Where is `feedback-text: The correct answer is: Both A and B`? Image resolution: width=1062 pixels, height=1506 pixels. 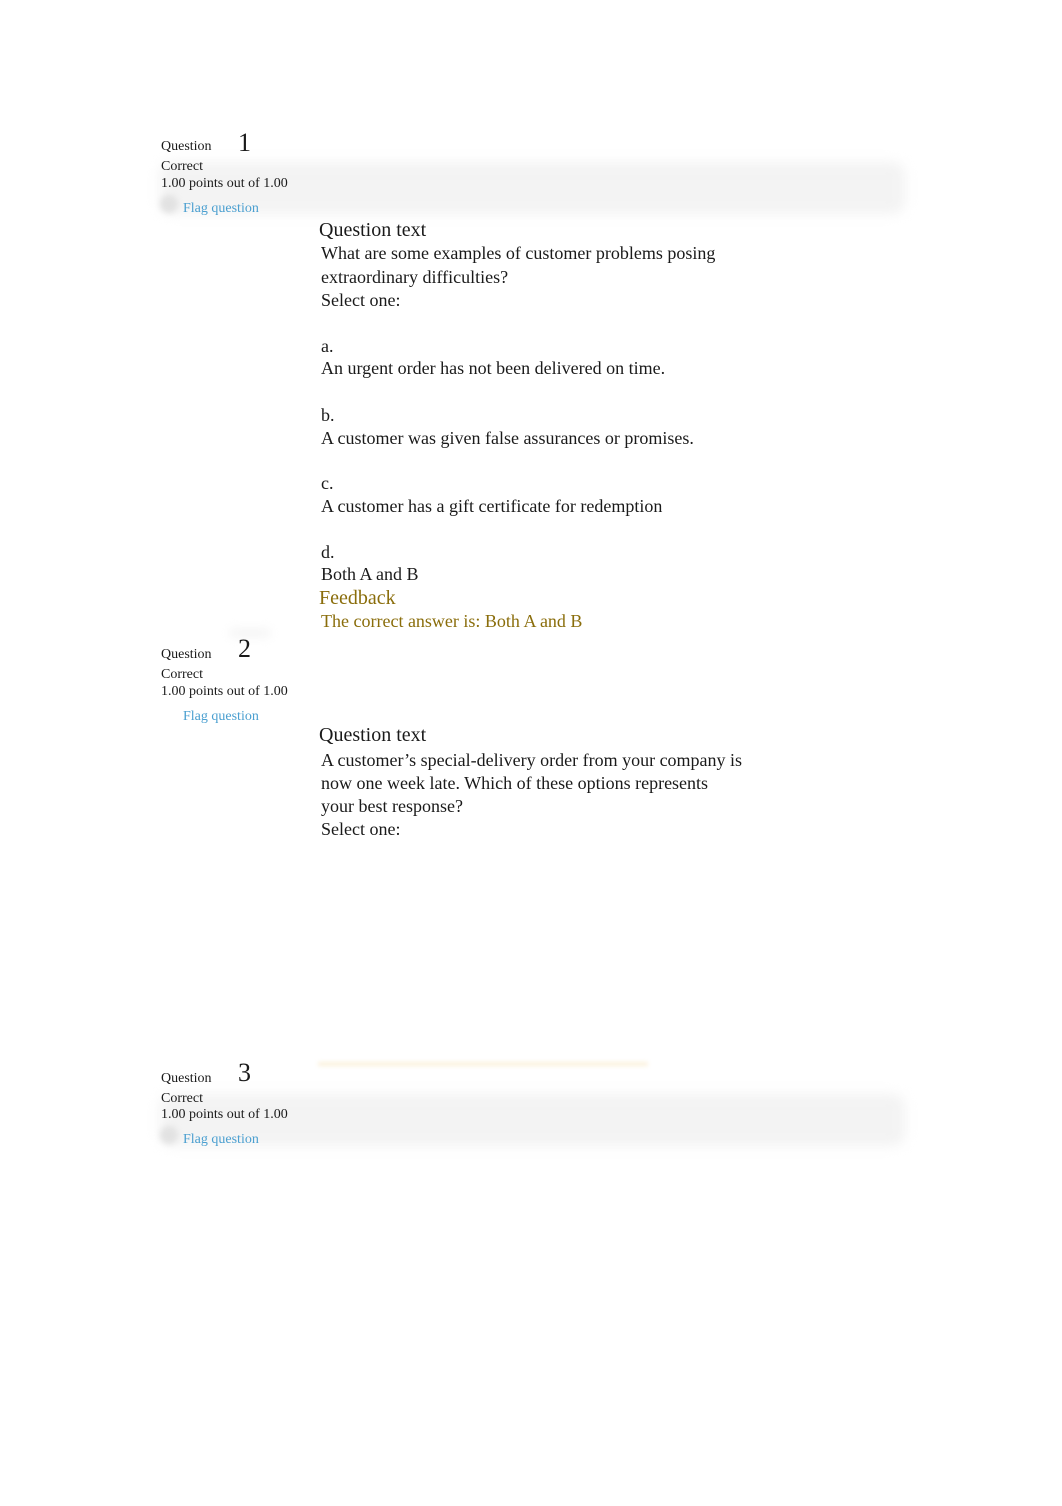
feedback-text: The correct answer is: Both A and B is located at coordinates (452, 621).